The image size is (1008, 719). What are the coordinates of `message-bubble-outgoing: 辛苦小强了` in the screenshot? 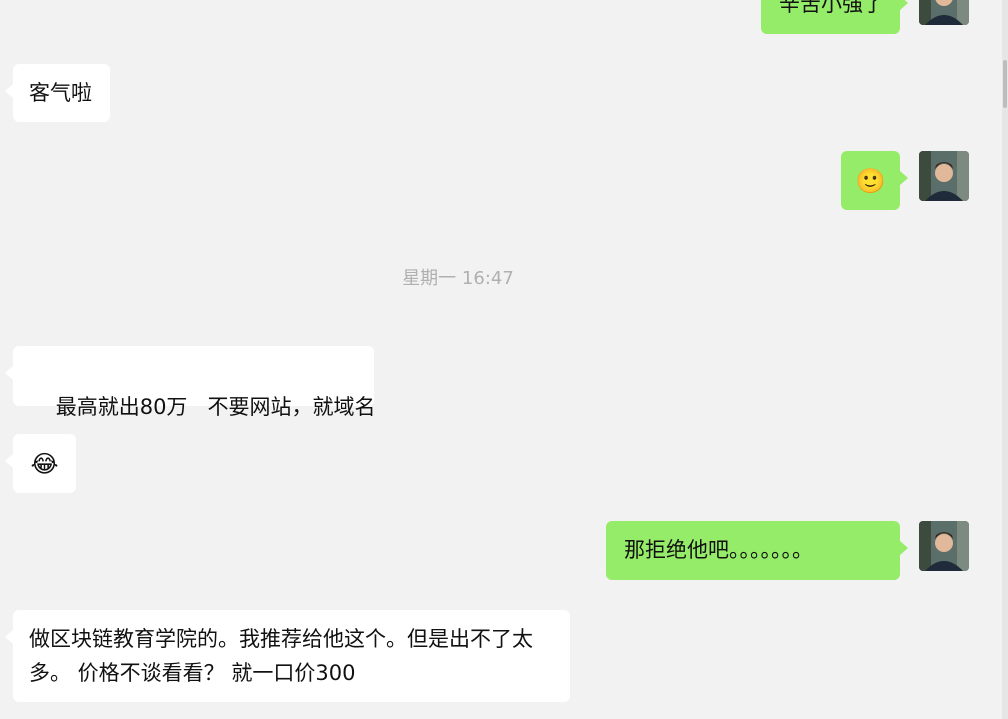 It's located at (834, 17).